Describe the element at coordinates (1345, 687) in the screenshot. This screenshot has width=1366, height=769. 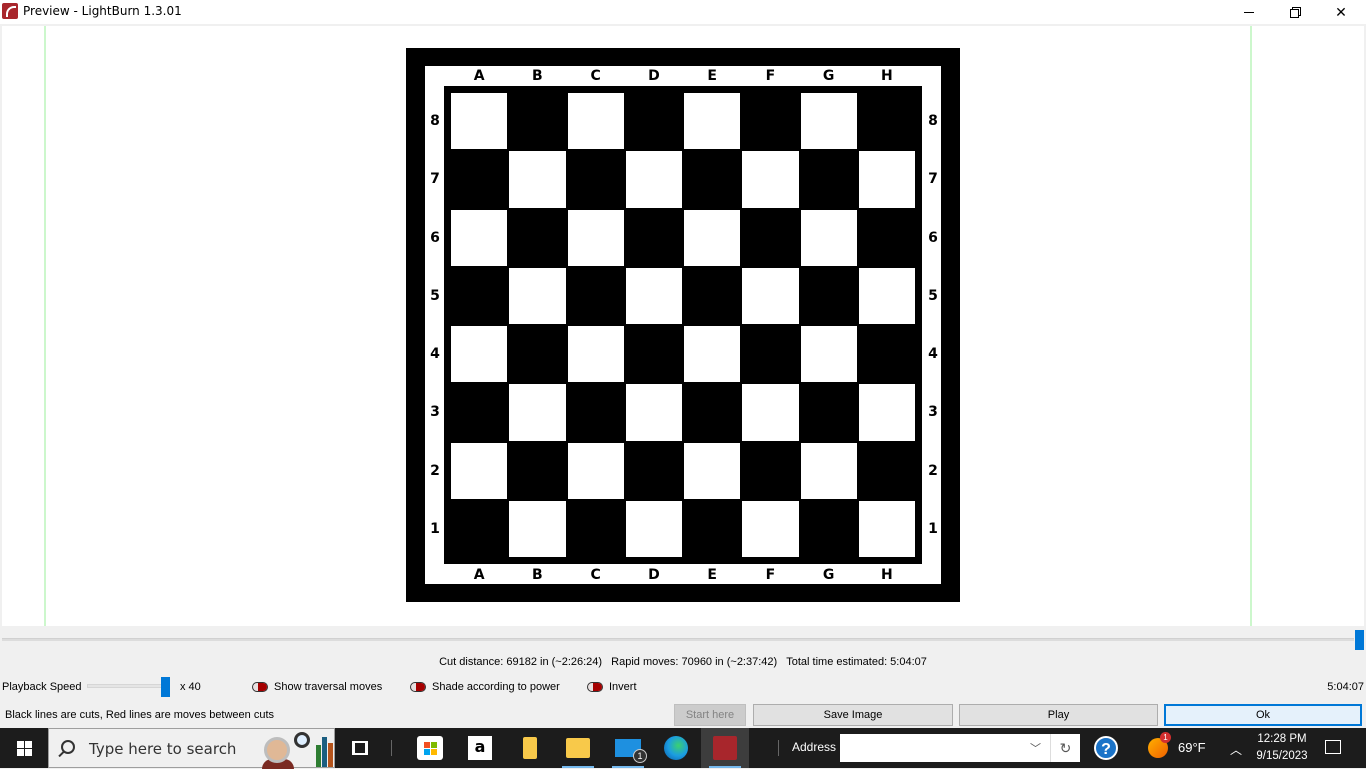
I see `elapsed-time: 5:04:07` at that location.